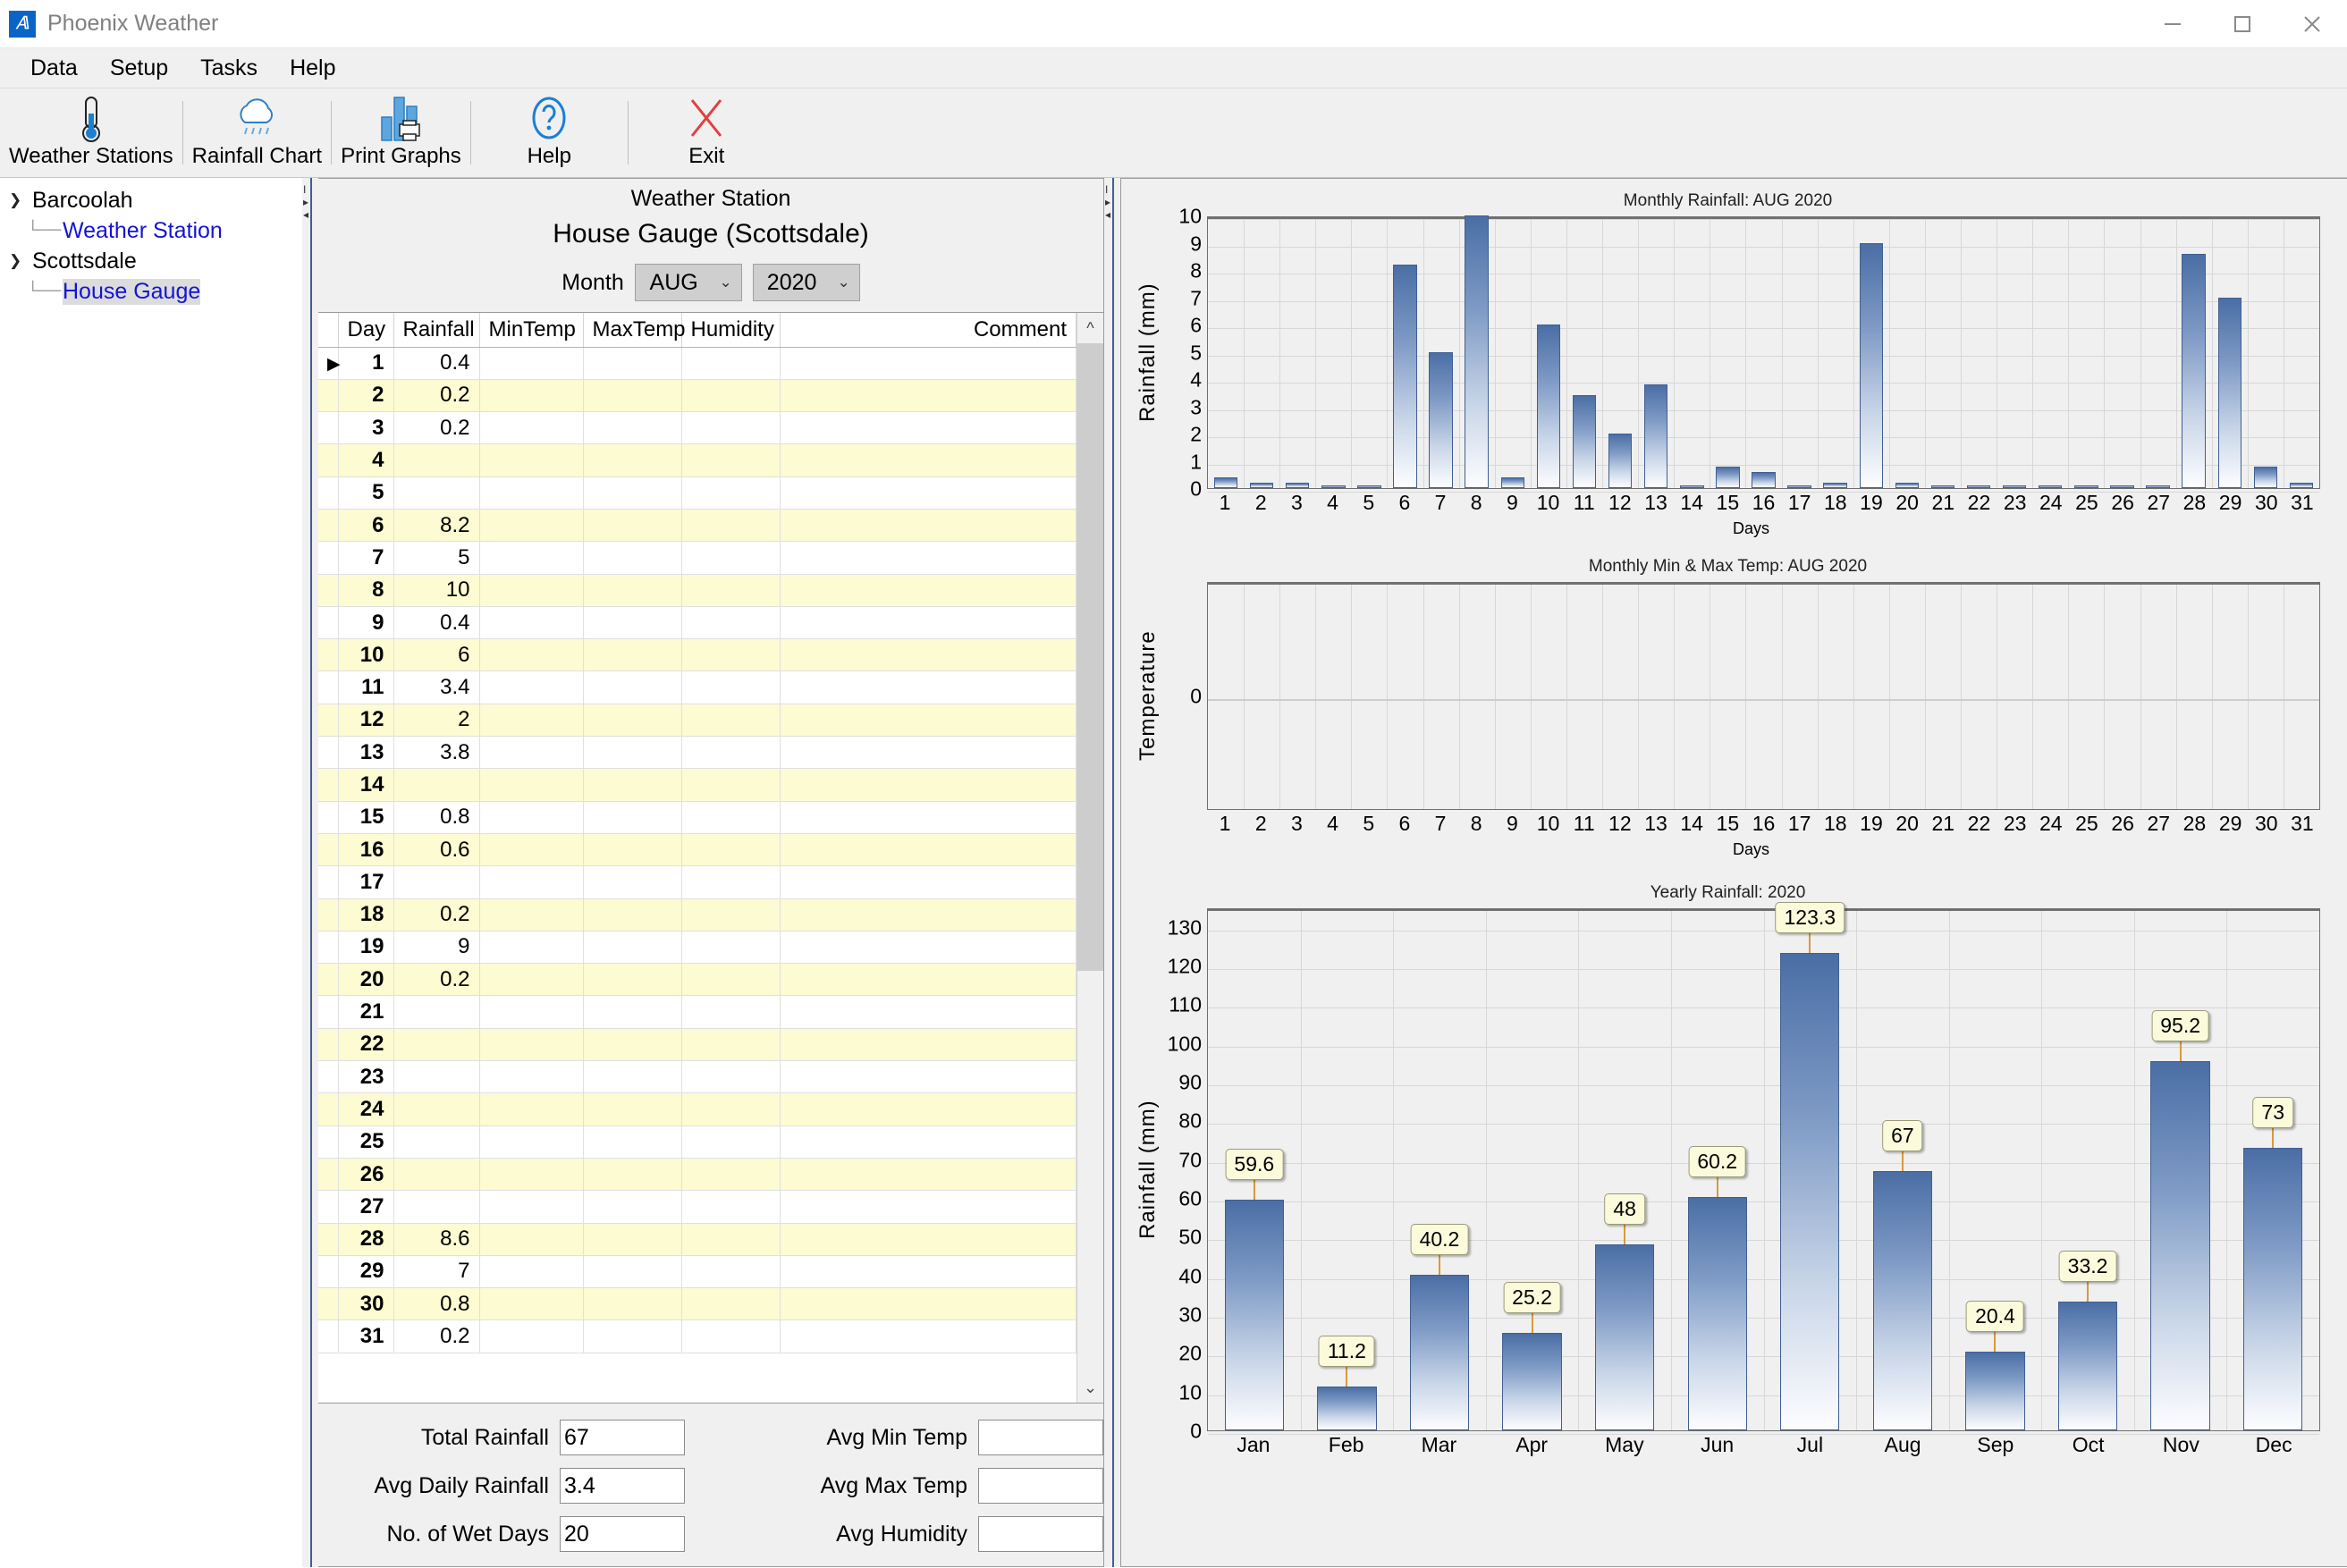 The image size is (2347, 1568). What do you see at coordinates (401, 133) in the screenshot?
I see `print-graphs-button: Print Graphs` at bounding box center [401, 133].